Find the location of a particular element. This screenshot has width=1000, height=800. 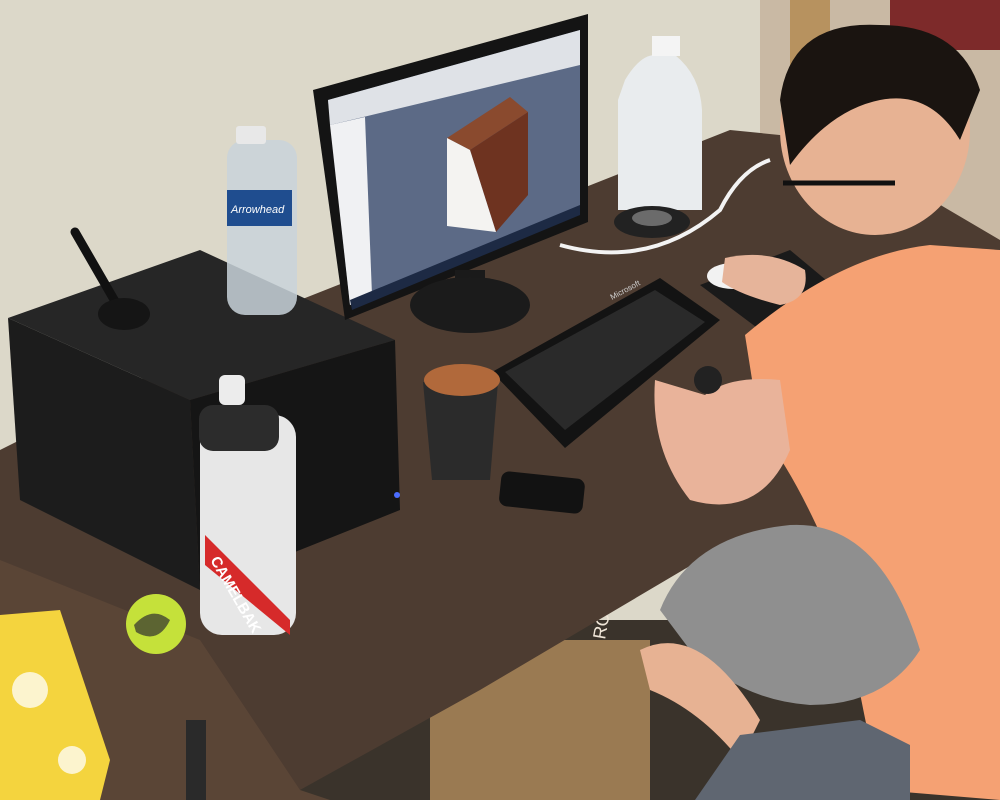

water-bottle-label: Arrowhead is located at coordinates (257, 210).